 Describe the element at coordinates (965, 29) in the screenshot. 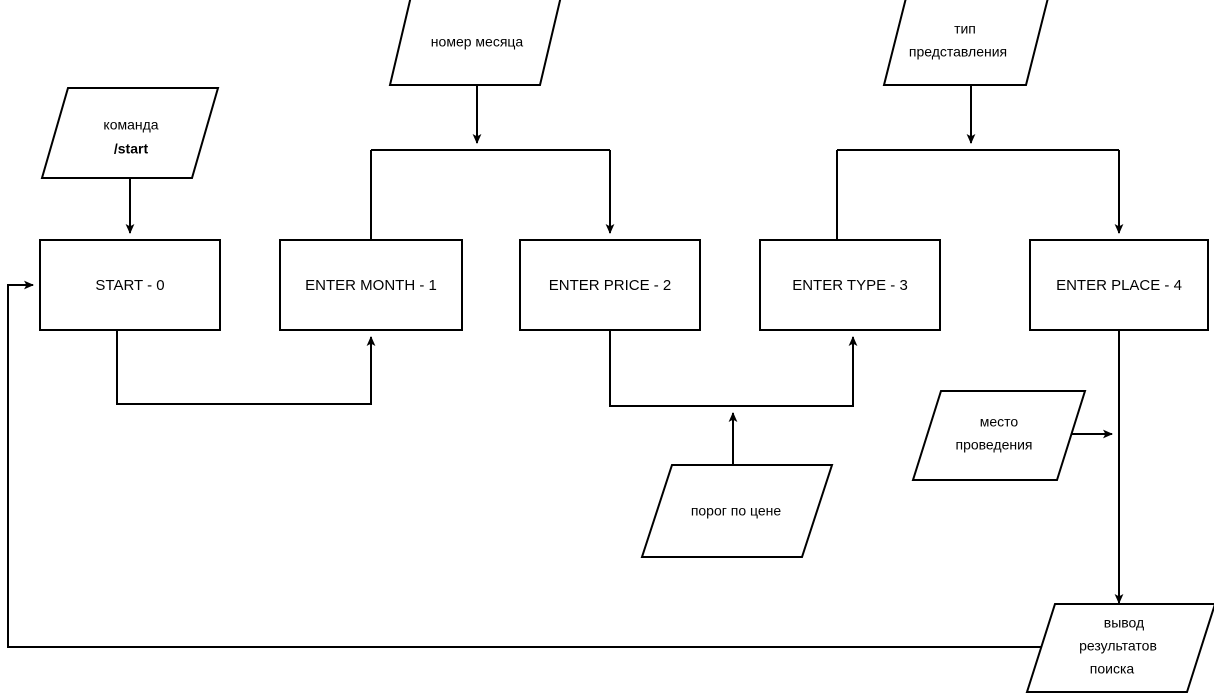

I see `io-node-performance-type-label-line-1: тип` at that location.